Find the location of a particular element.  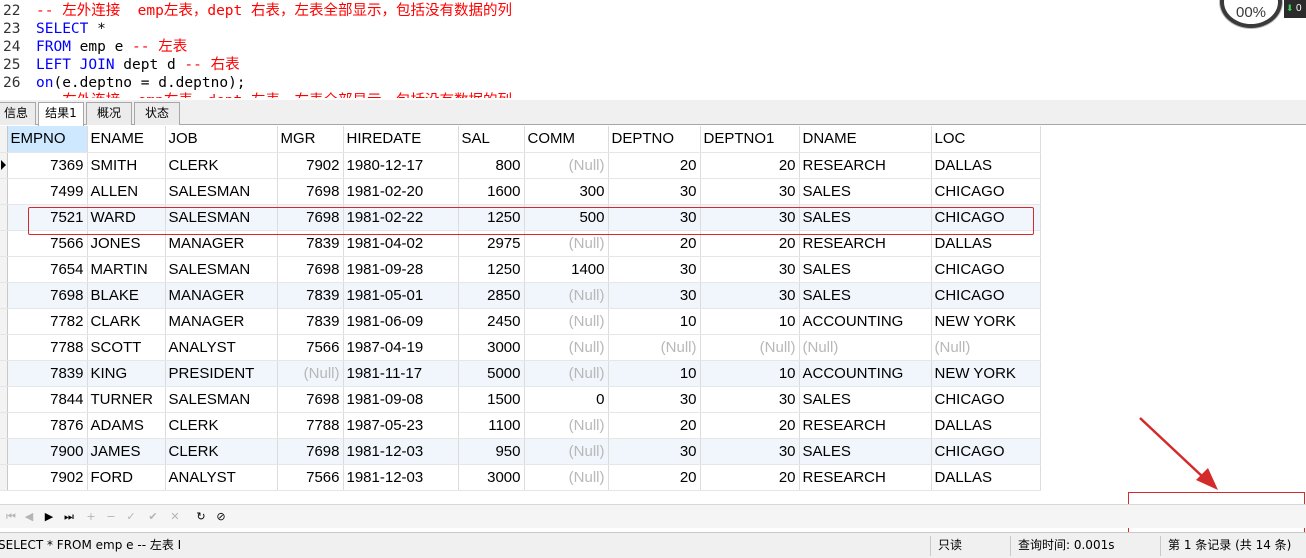

cell-ename: WARD is located at coordinates (126, 217).